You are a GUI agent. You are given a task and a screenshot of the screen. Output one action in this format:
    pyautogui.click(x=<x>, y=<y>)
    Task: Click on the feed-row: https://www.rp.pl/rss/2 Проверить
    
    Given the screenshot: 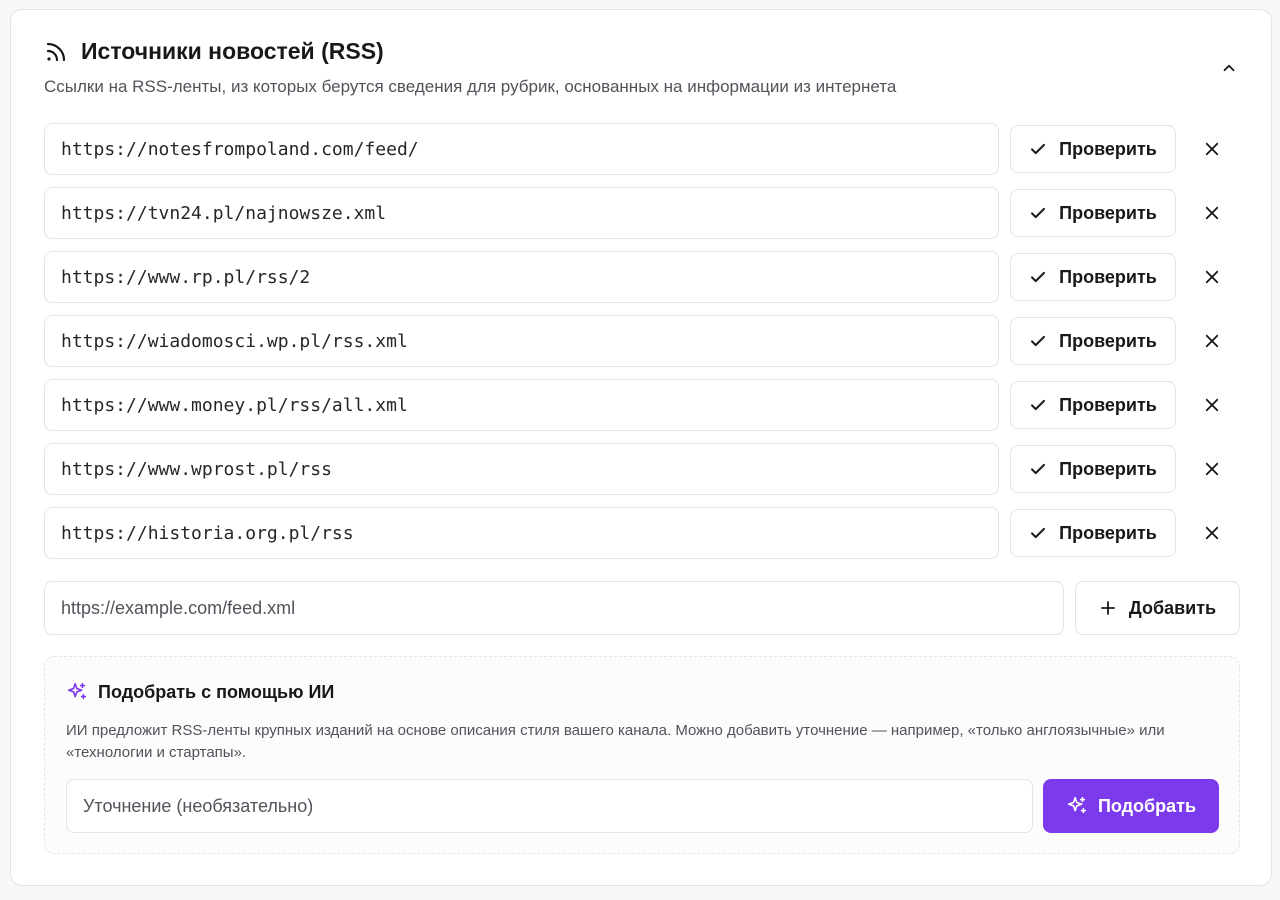 What is the action you would take?
    pyautogui.click(x=639, y=277)
    